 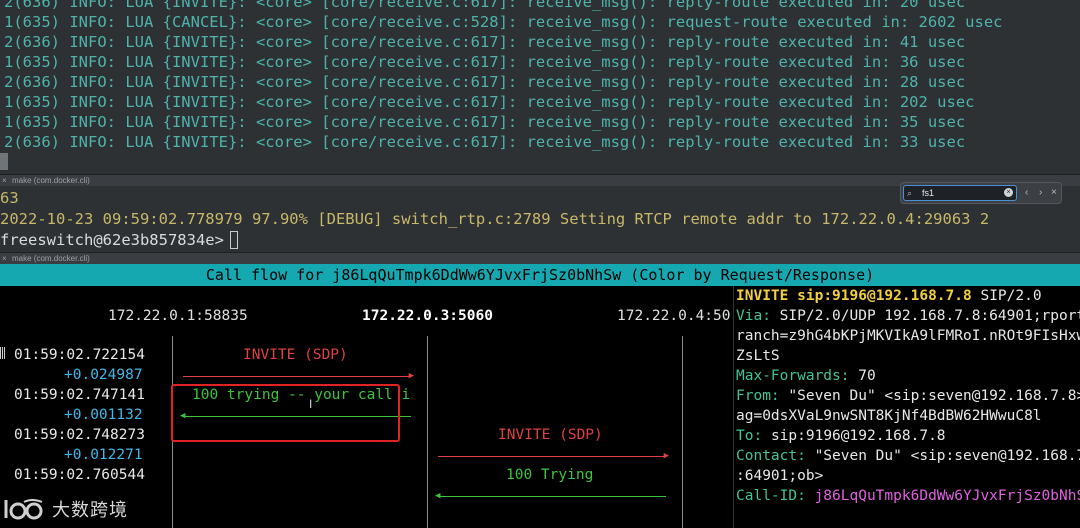 What do you see at coordinates (1026, 193) in the screenshot?
I see `find-previous-button: ‹` at bounding box center [1026, 193].